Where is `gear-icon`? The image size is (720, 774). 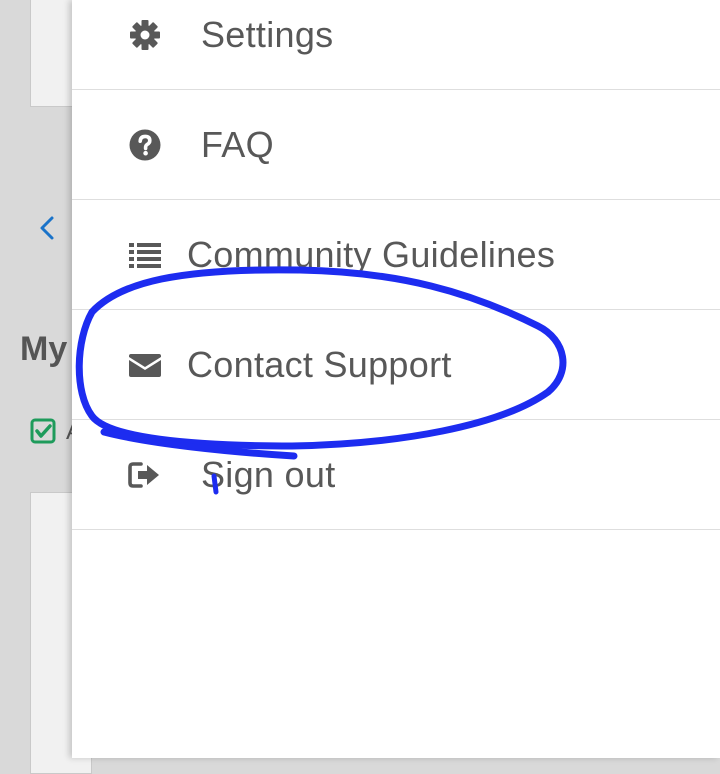 gear-icon is located at coordinates (145, 35).